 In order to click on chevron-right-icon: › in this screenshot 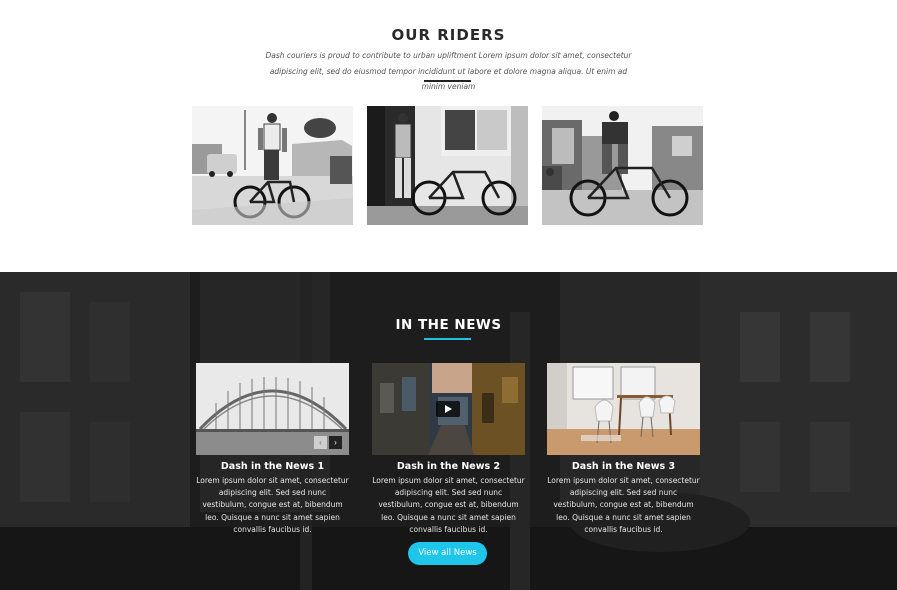, I will do `click(335, 442)`.